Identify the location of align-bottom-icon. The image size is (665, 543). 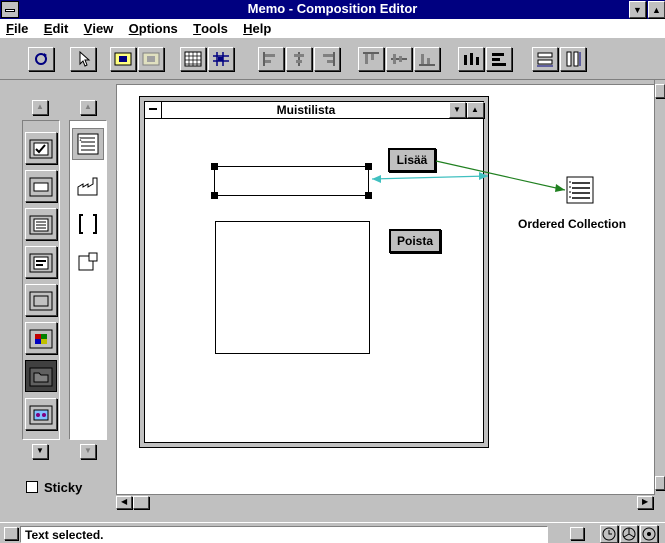
(427, 60).